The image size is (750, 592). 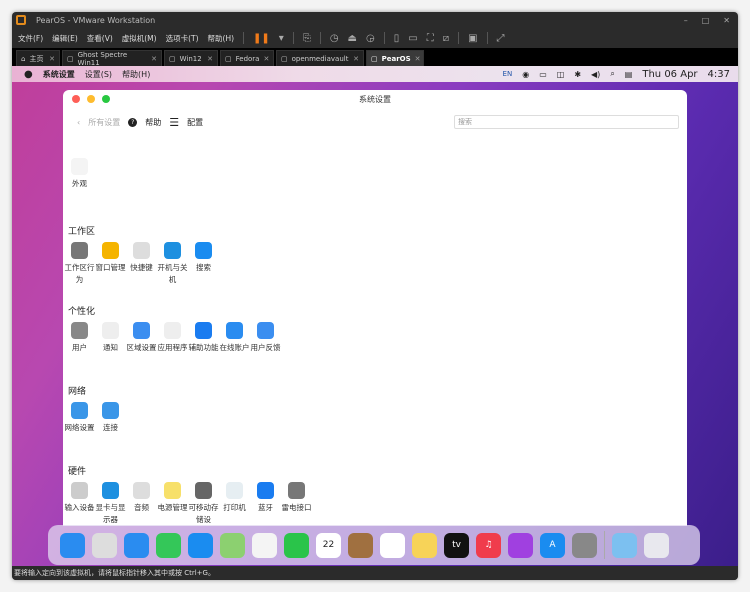 I want to click on disk-icon, so click(x=203, y=490).